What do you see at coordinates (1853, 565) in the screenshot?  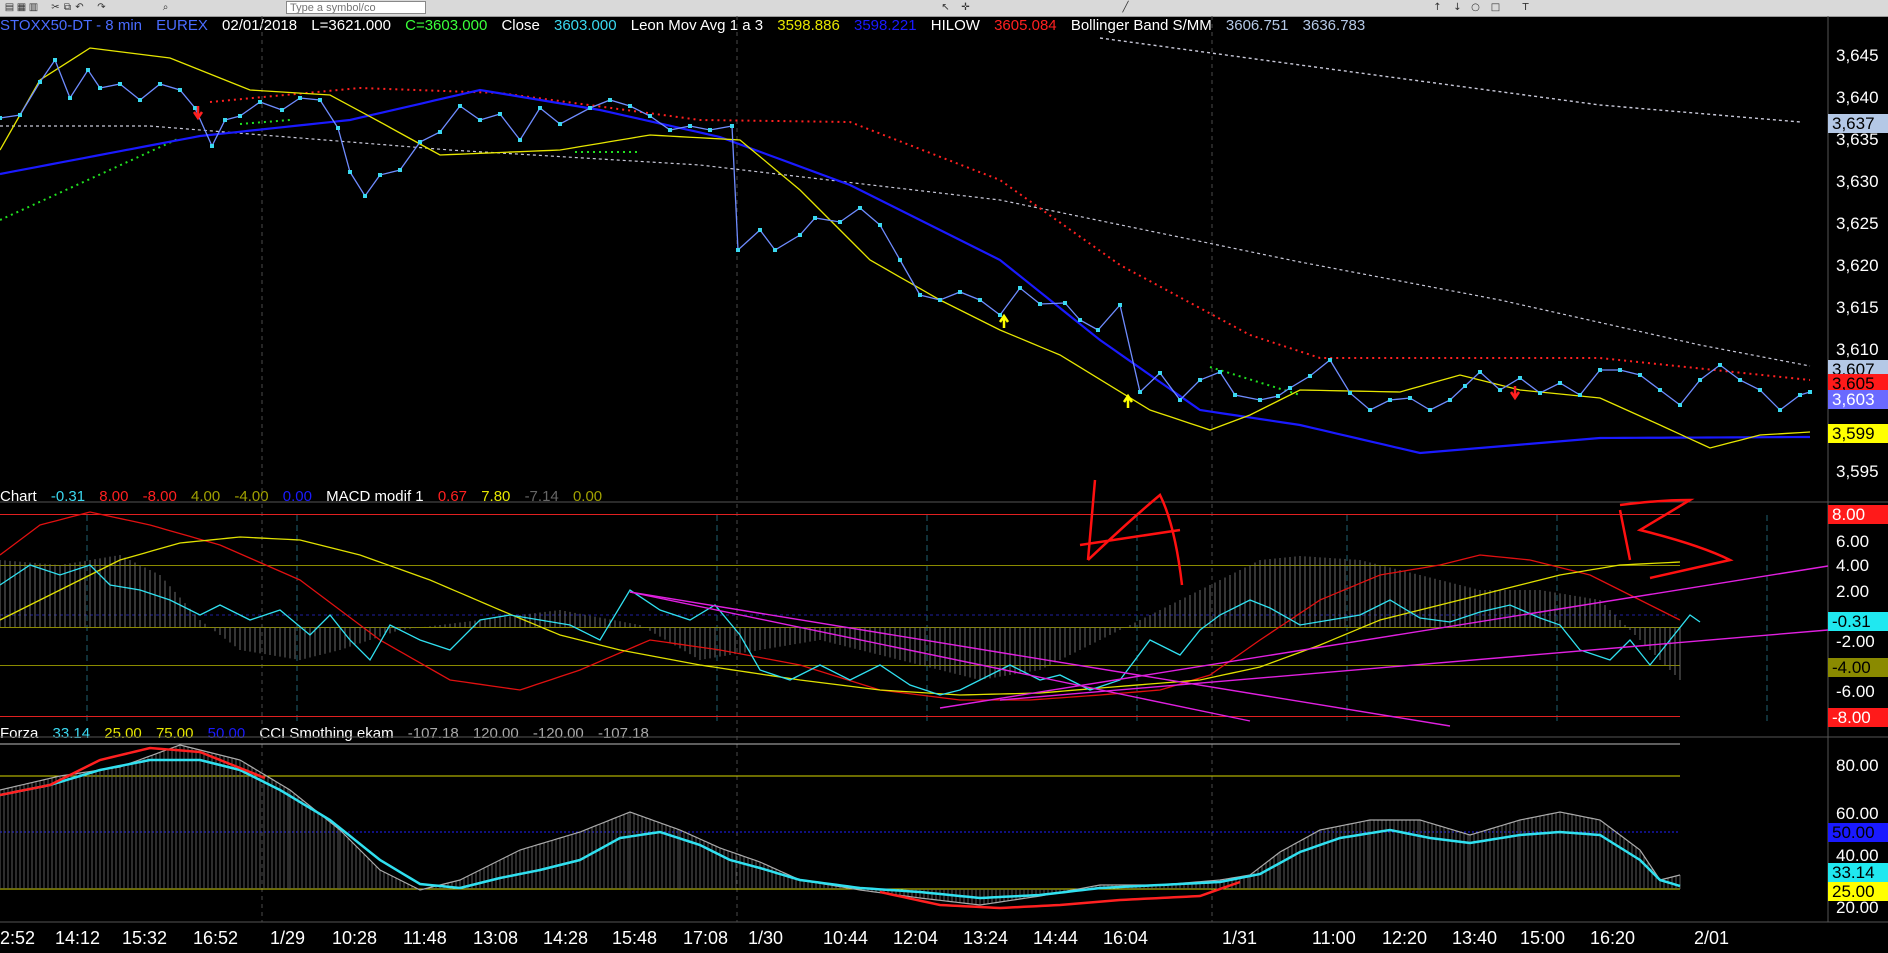 I see `macd-axis-label: 4.00` at bounding box center [1853, 565].